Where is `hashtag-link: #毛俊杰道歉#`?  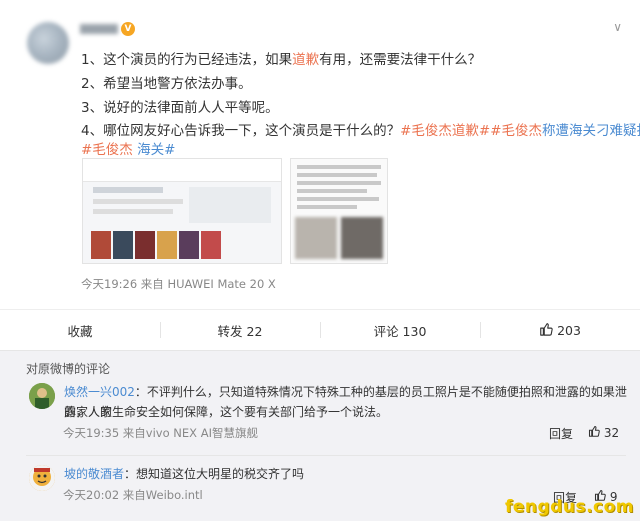
hashtag-link: #毛俊杰道歉# is located at coordinates (445, 131).